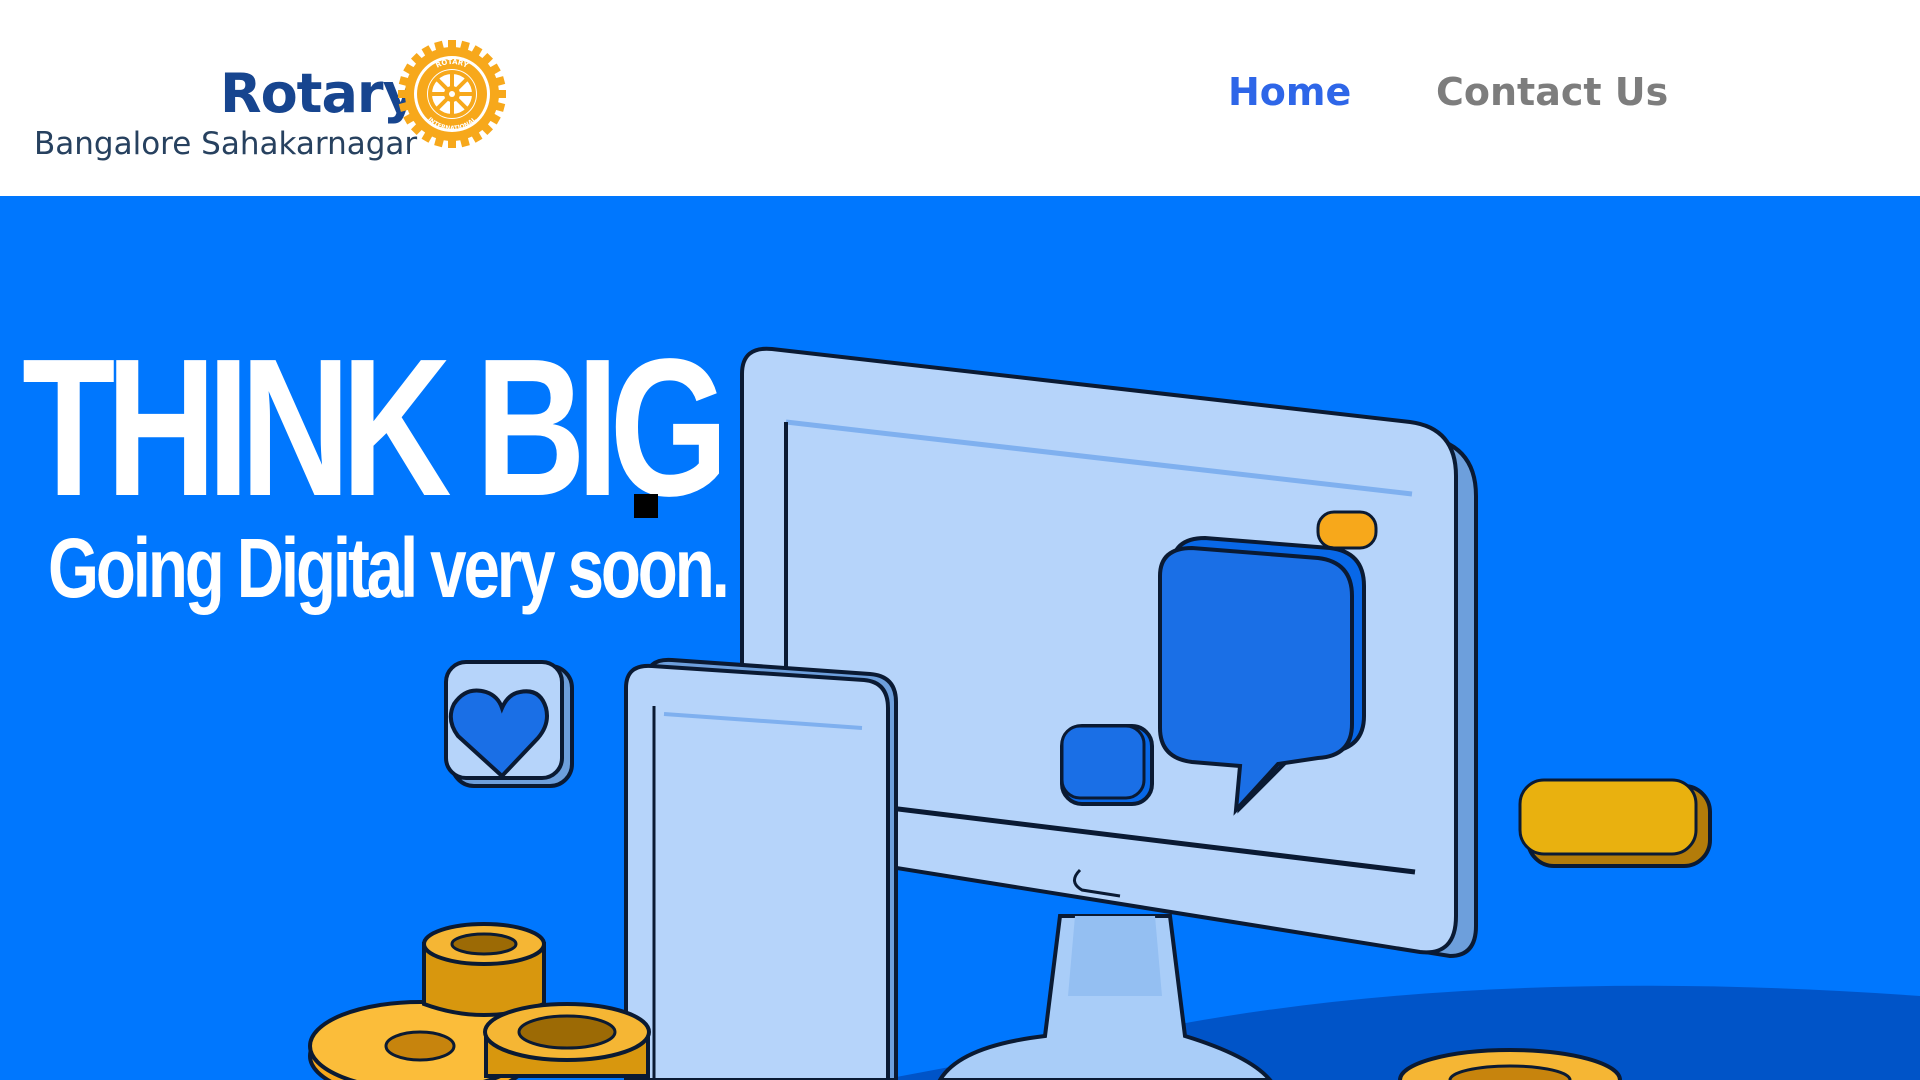 This screenshot has width=1920, height=1080. Describe the element at coordinates (389, 568) in the screenshot. I see `hero-subtitle: Going Digital very soon.` at that location.